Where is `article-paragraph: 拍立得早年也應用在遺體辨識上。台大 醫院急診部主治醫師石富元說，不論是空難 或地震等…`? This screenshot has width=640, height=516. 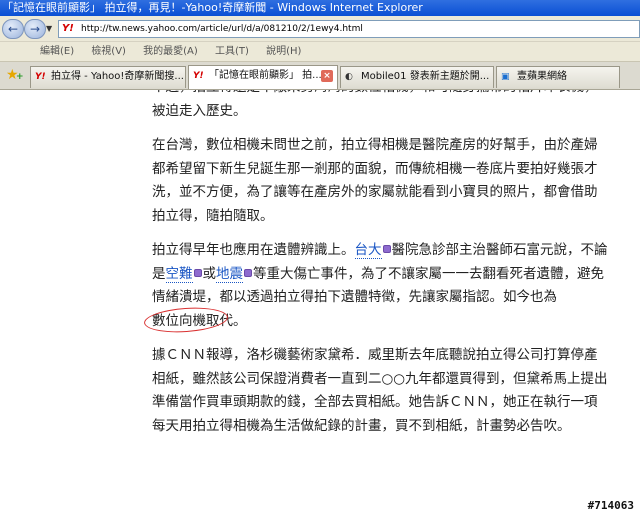
article-paragraph: 拍立得早年也應用在遺體辨識上。台大 醫院急診部主治醫師石富元說，不論是空難 或地震等… is located at coordinates (376, 287).